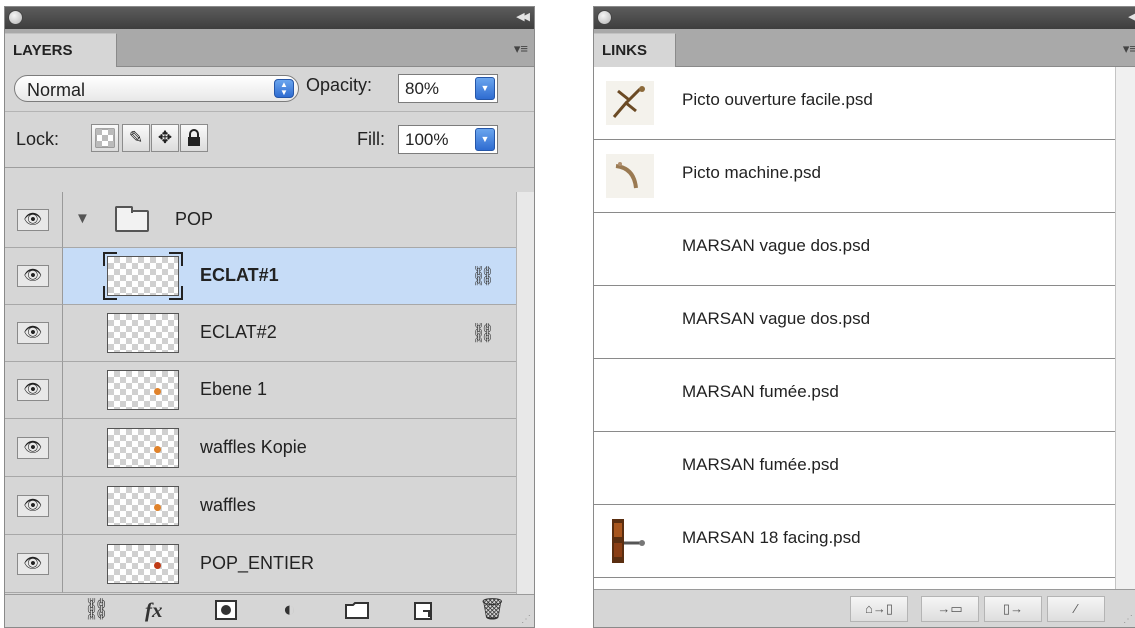 The width and height of the screenshot is (1135, 628). What do you see at coordinates (239, 275) in the screenshot?
I see `layer-name: ECLAT#1` at bounding box center [239, 275].